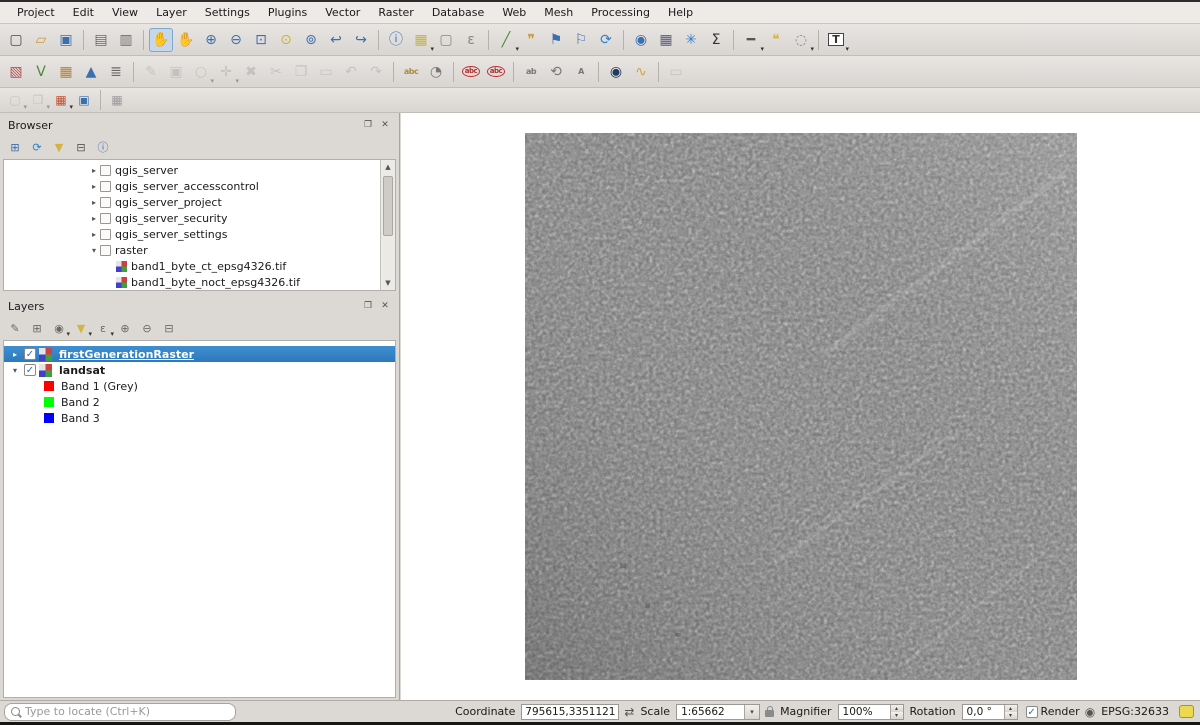 Image resolution: width=1200 pixels, height=725 pixels. Describe the element at coordinates (385, 306) in the screenshot. I see `close-panel-icon: ✕` at that location.